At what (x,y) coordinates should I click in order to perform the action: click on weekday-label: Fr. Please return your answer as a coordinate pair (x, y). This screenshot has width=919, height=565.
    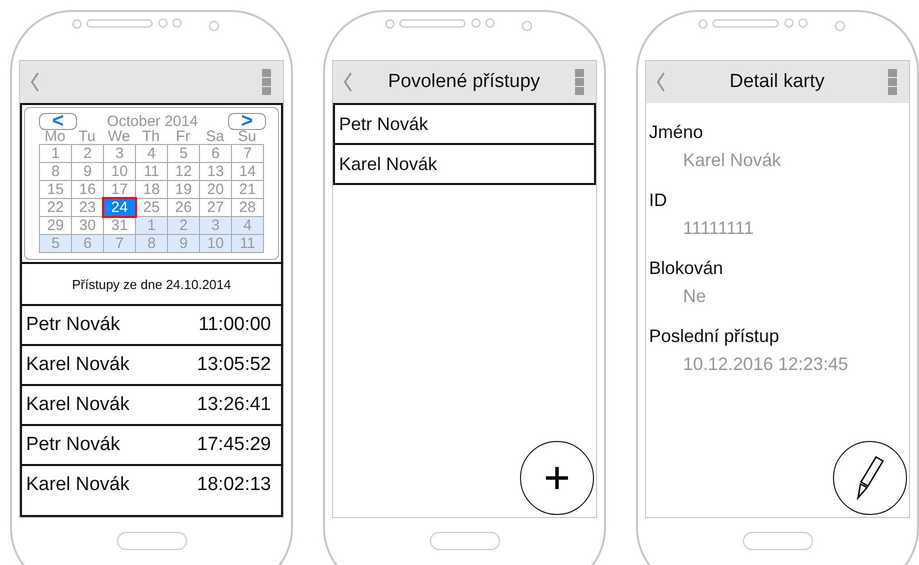
    Looking at the image, I should click on (183, 137).